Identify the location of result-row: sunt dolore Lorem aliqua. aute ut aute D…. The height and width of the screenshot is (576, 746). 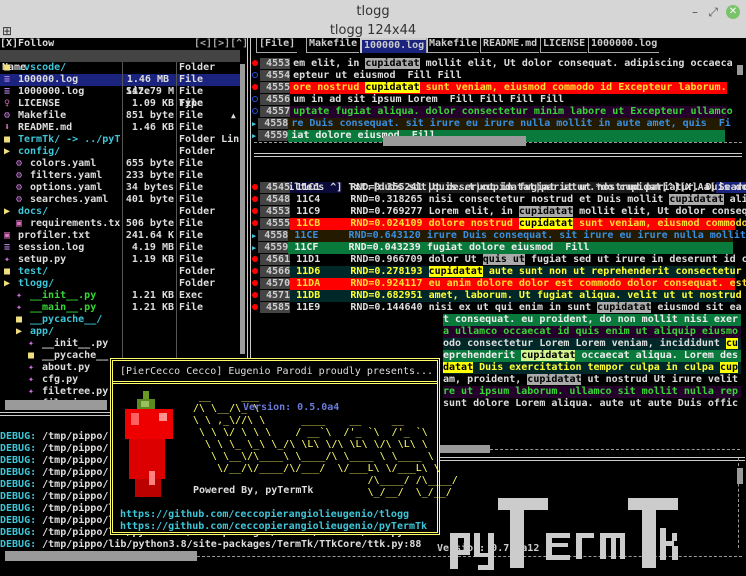
(592, 404).